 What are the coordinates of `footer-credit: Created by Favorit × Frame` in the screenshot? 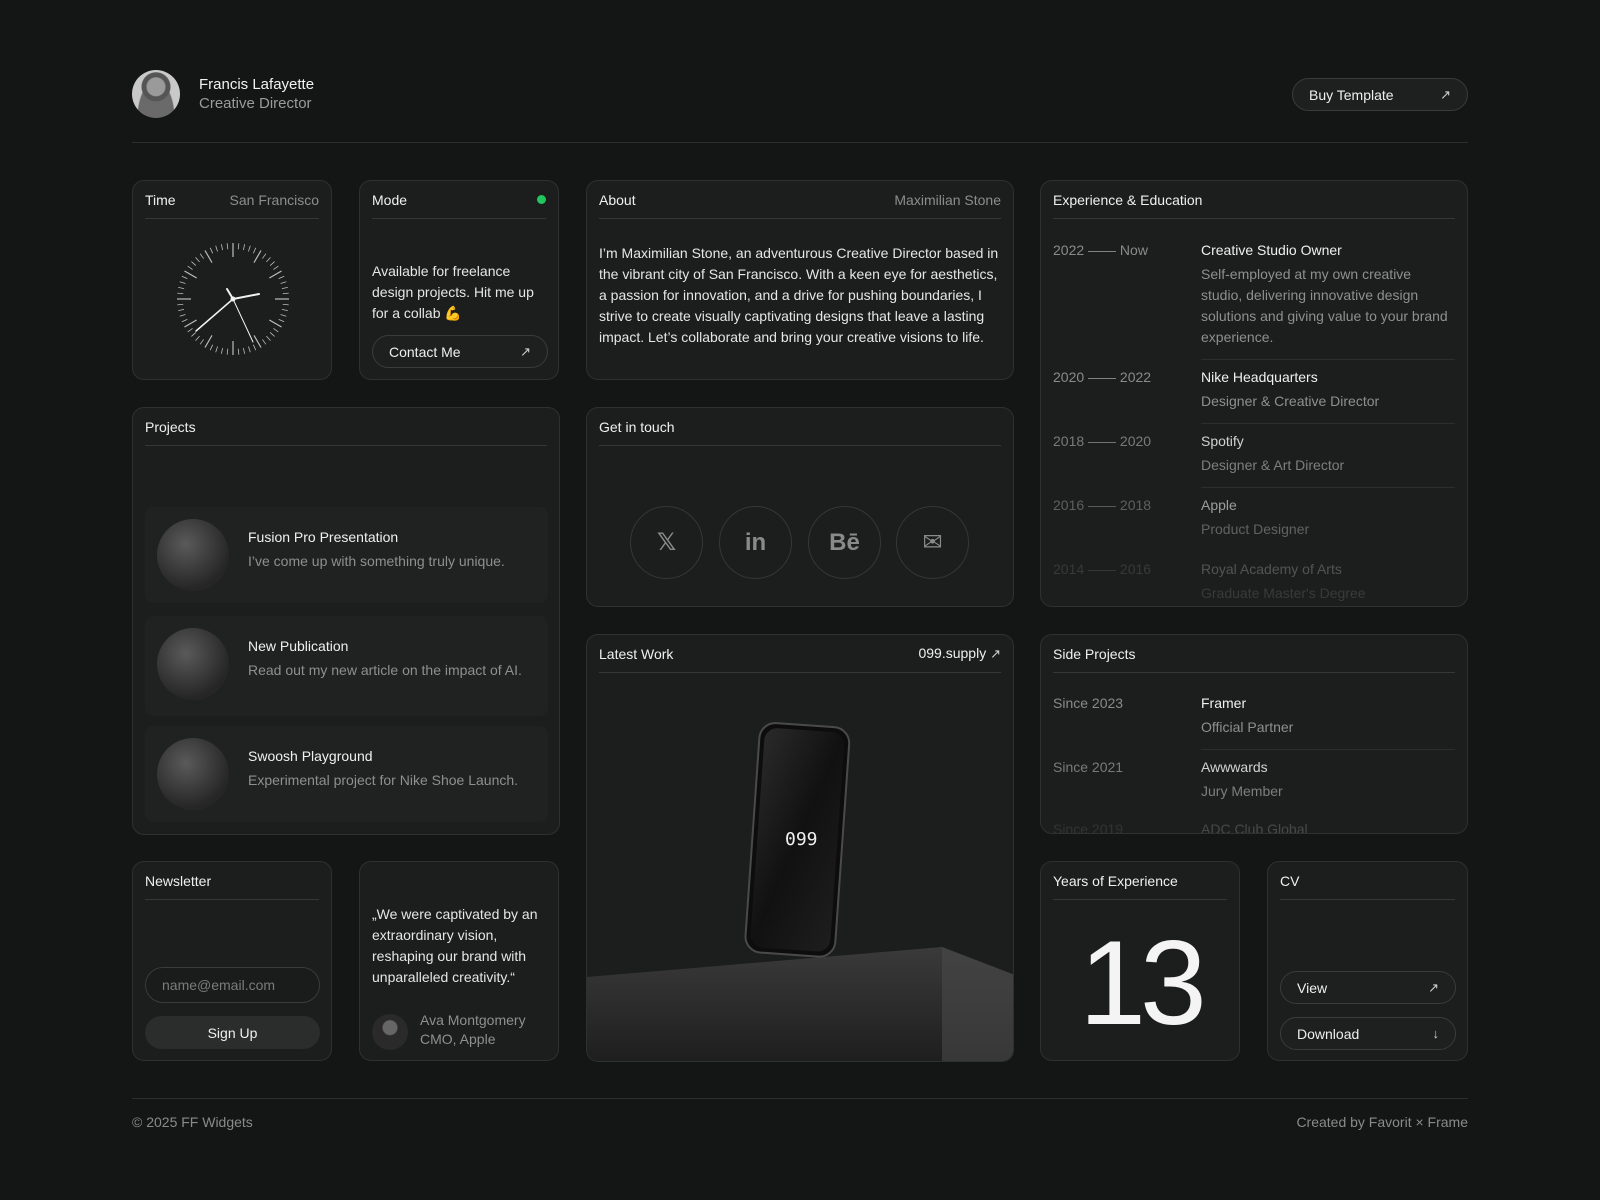 It's located at (1382, 1122).